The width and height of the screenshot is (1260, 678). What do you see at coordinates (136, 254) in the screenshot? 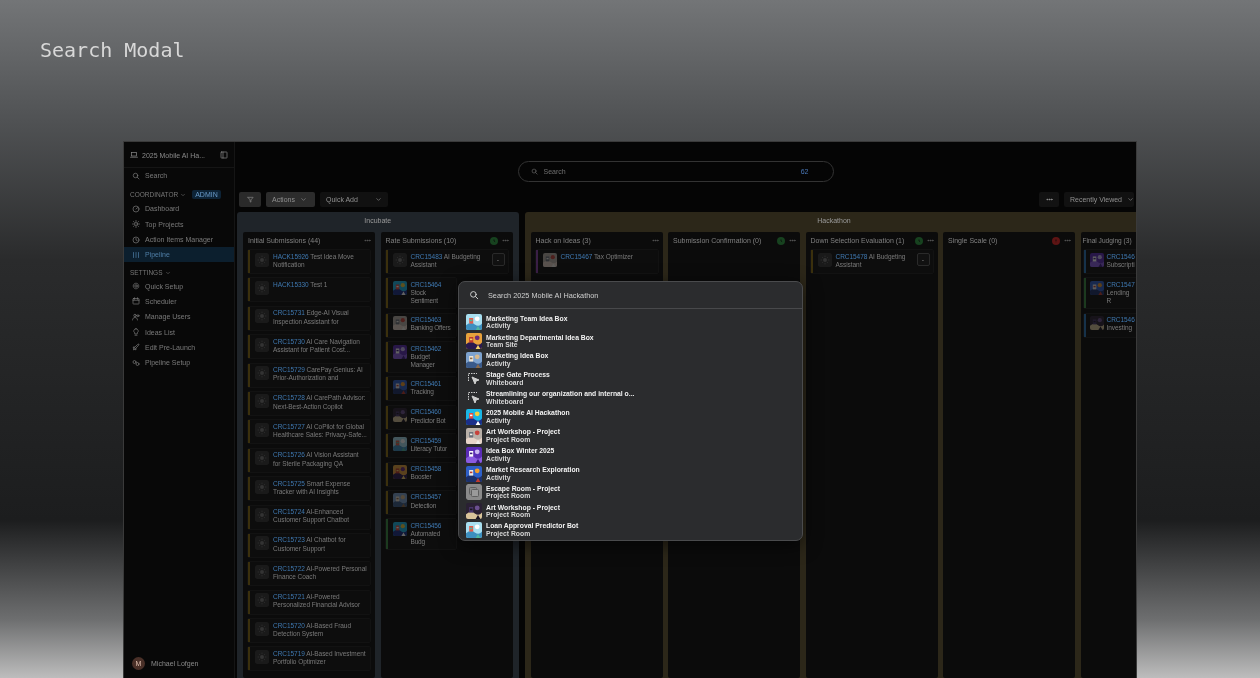
I see `columns-icon` at bounding box center [136, 254].